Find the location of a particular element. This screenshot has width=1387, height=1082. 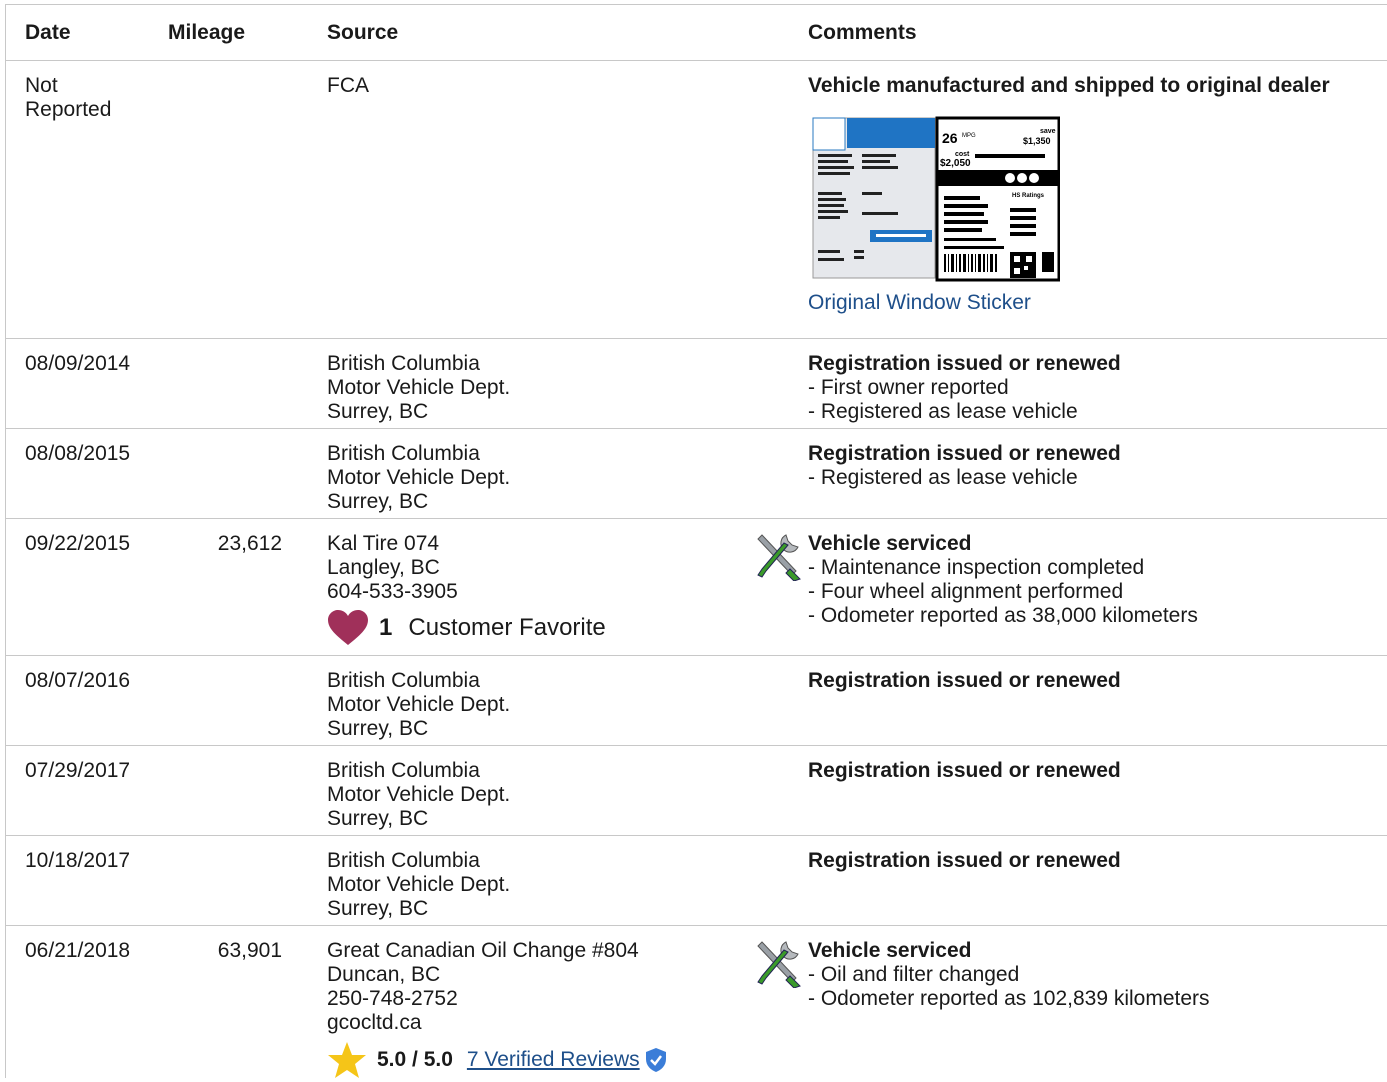

source-line: Kal Tire 074 is located at coordinates (383, 543).